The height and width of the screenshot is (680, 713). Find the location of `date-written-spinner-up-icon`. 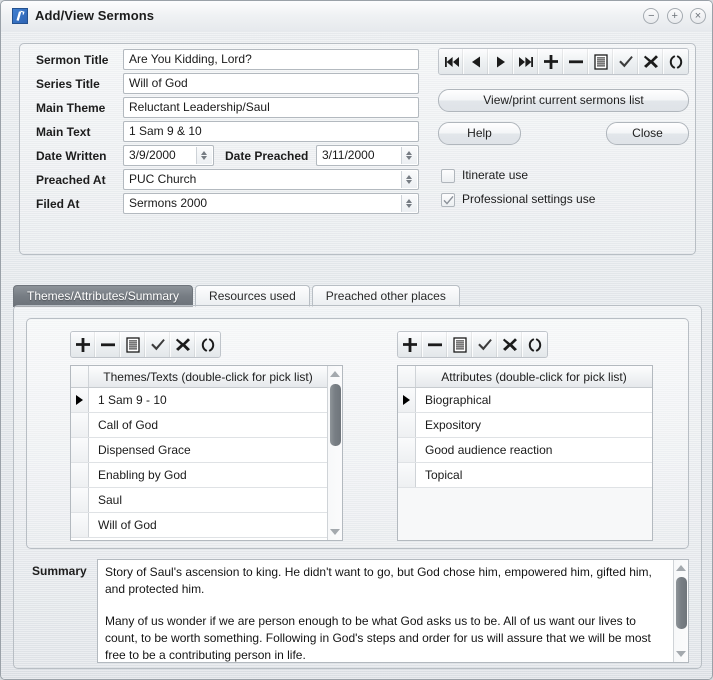

date-written-spinner-up-icon is located at coordinates (204, 153).